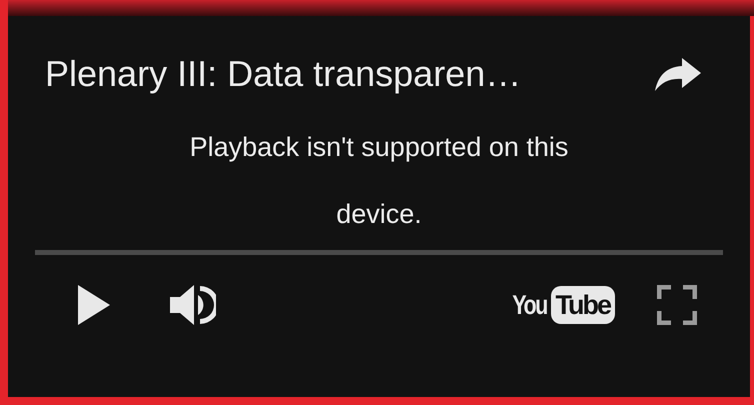  I want to click on play-icon, so click(94, 305).